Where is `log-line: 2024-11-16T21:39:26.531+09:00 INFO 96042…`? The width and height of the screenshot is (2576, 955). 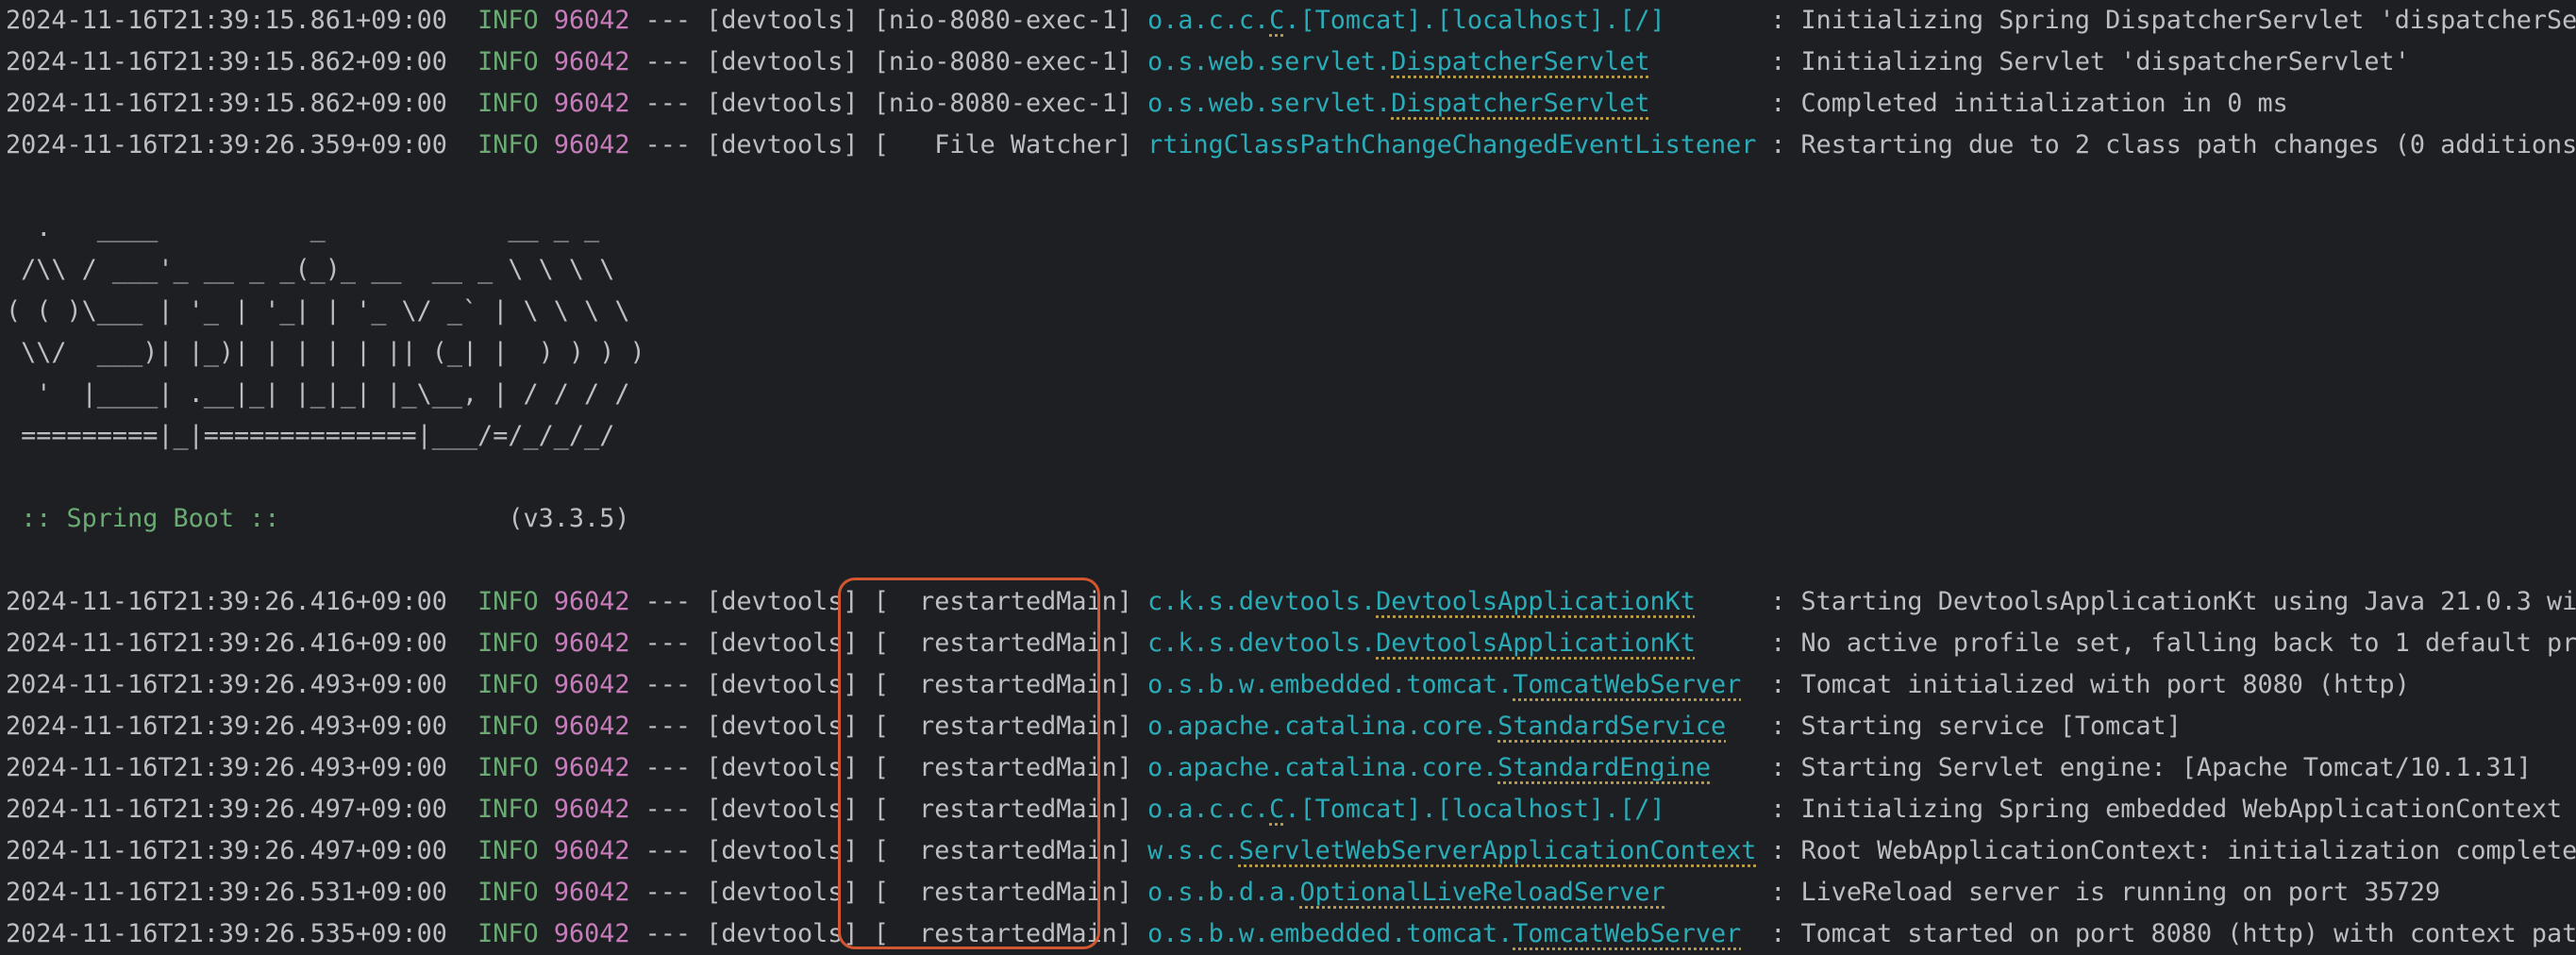 log-line: 2024-11-16T21:39:26.531+09:00 INFO 96042… is located at coordinates (1223, 892).